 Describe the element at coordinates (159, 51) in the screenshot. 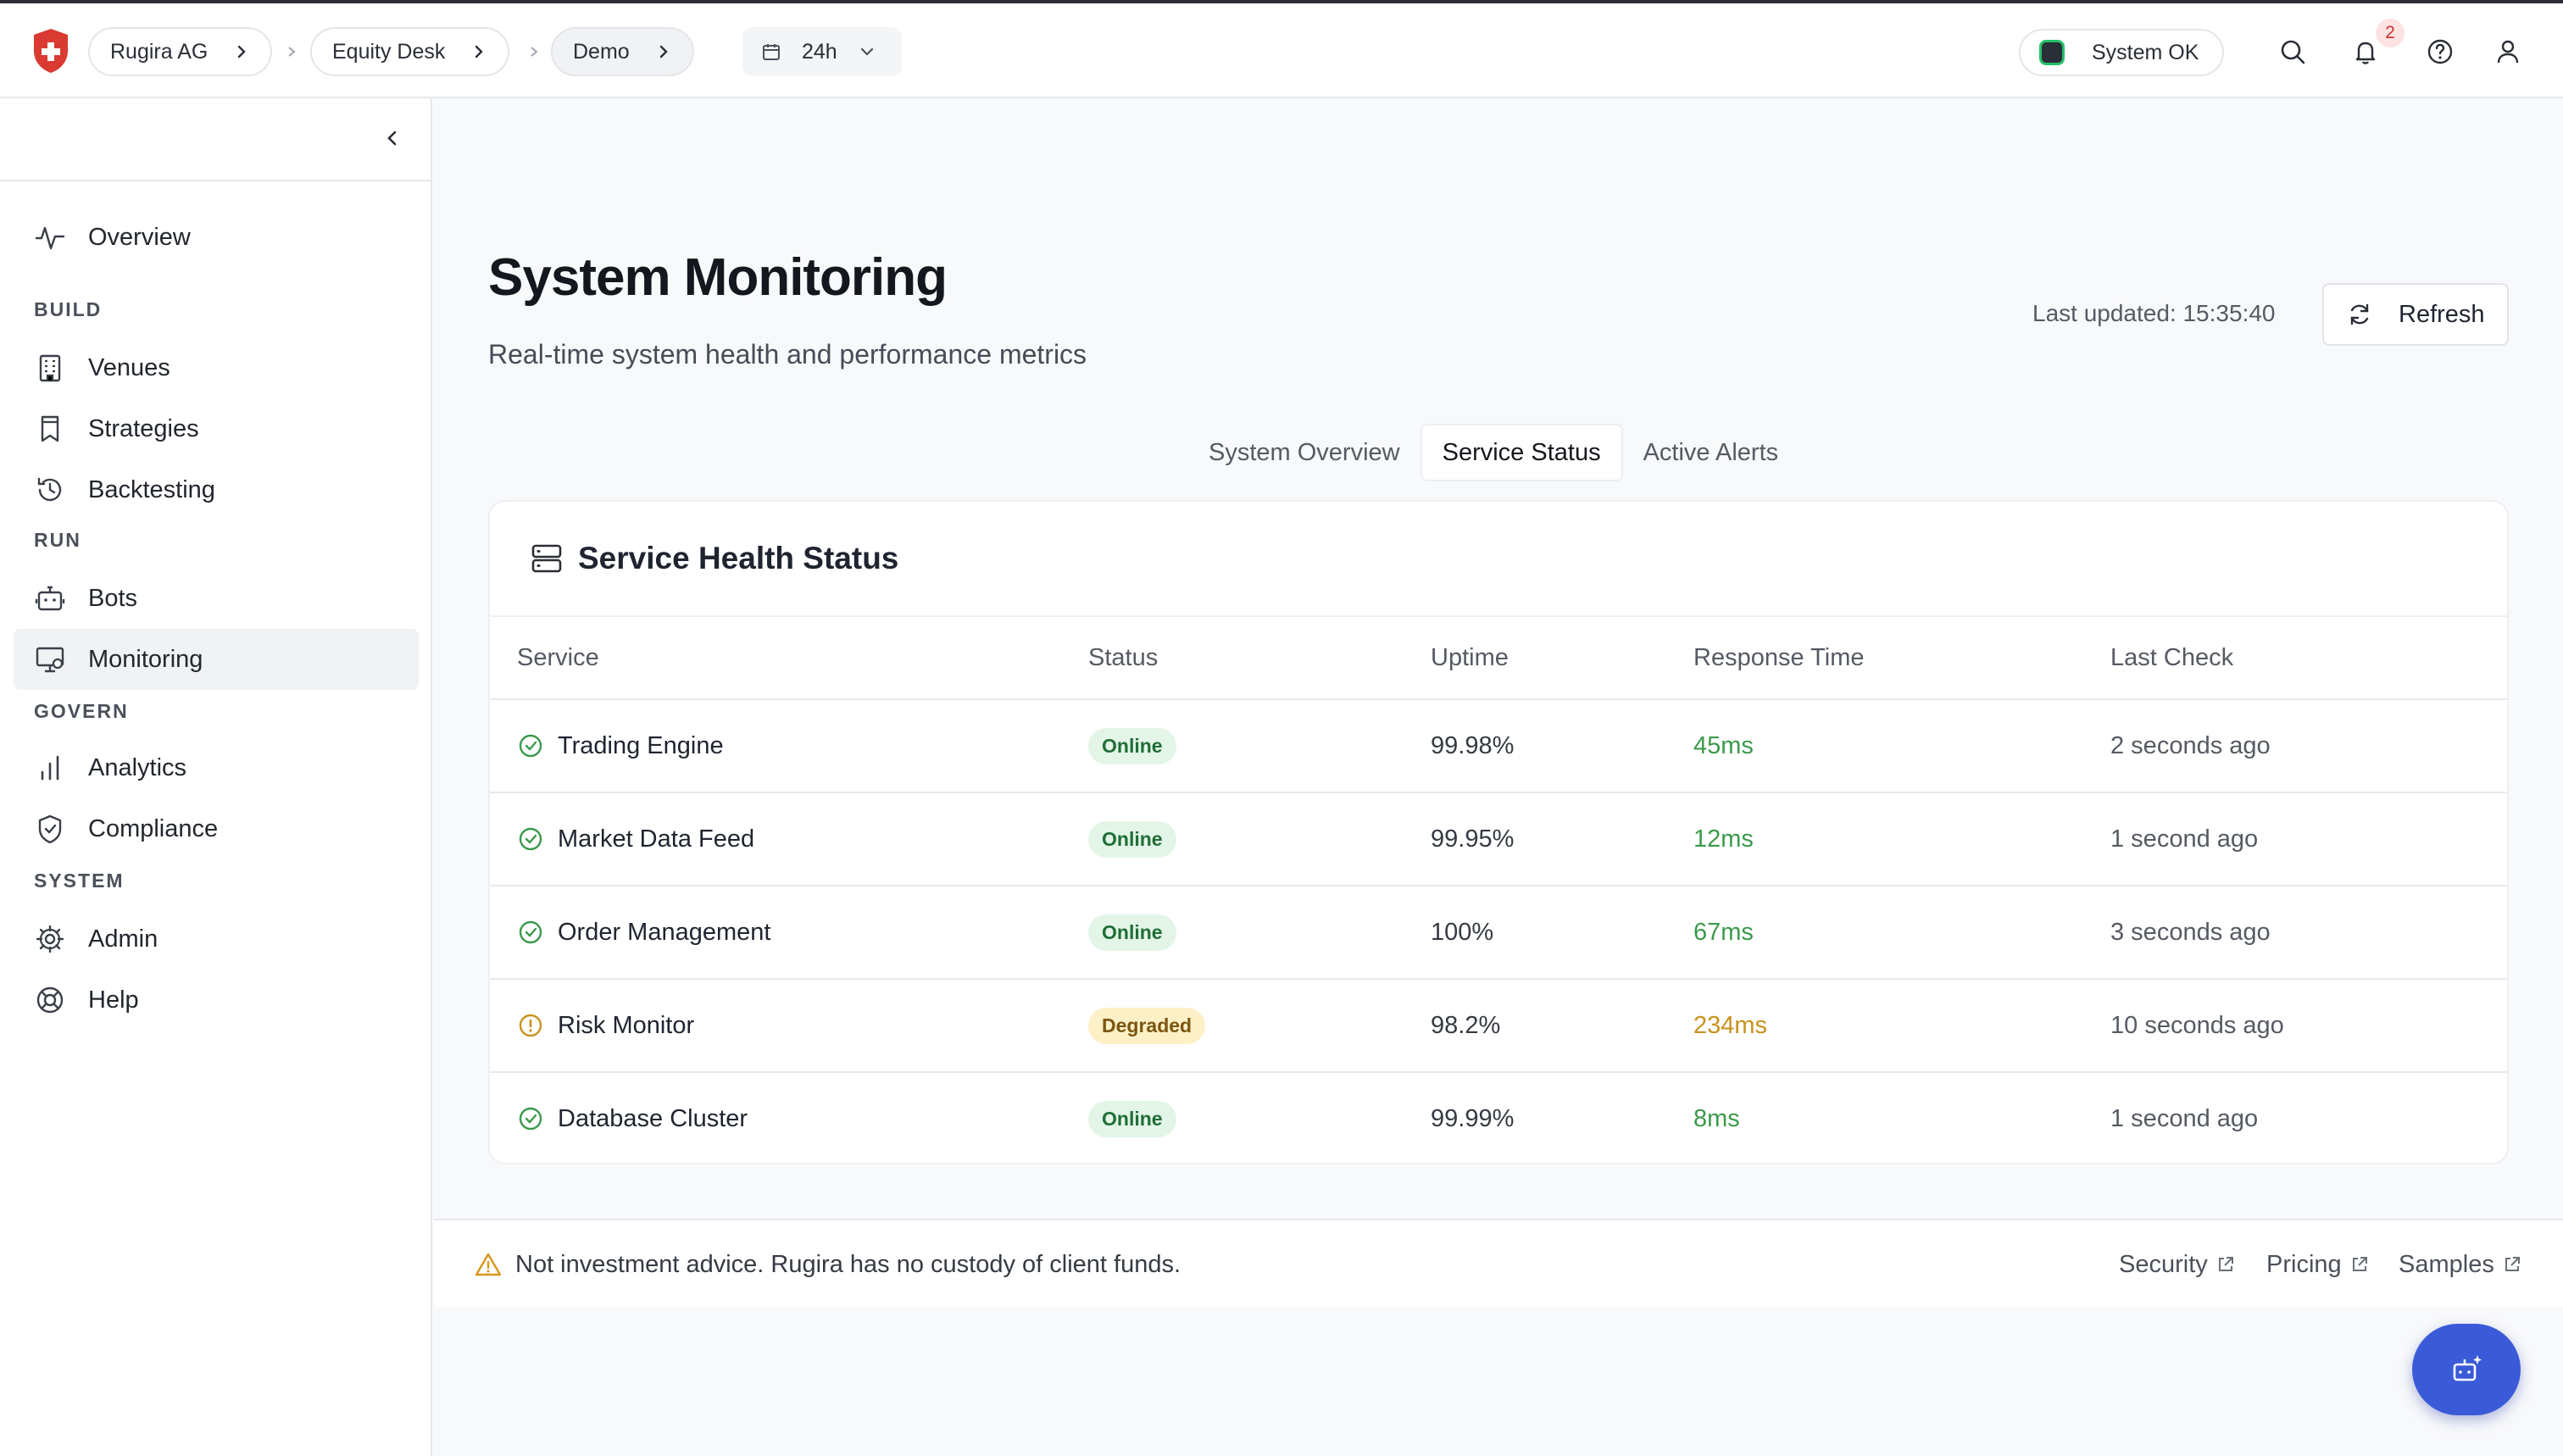

I see `breadcrumb-org-label: Rugira AG` at that location.